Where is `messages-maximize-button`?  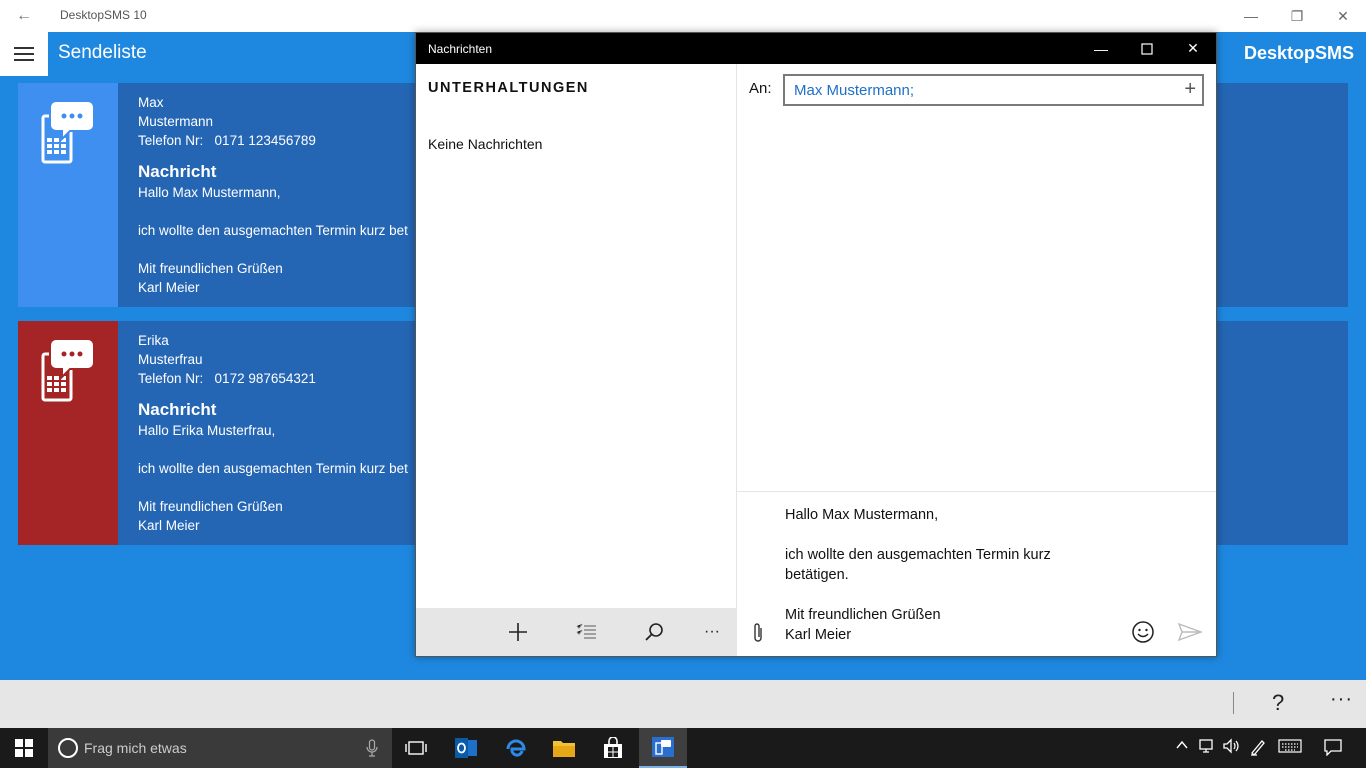
messages-maximize-button is located at coordinates (1147, 48).